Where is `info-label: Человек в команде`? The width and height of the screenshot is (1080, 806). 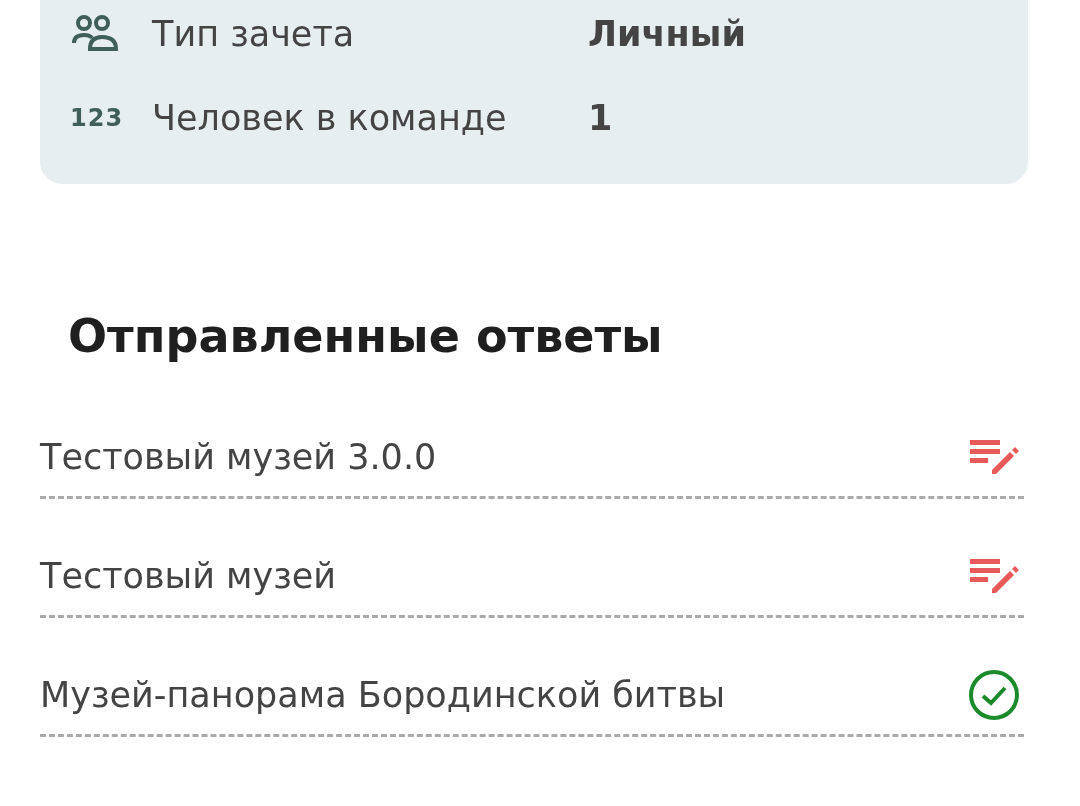 info-label: Человек в команде is located at coordinates (330, 118).